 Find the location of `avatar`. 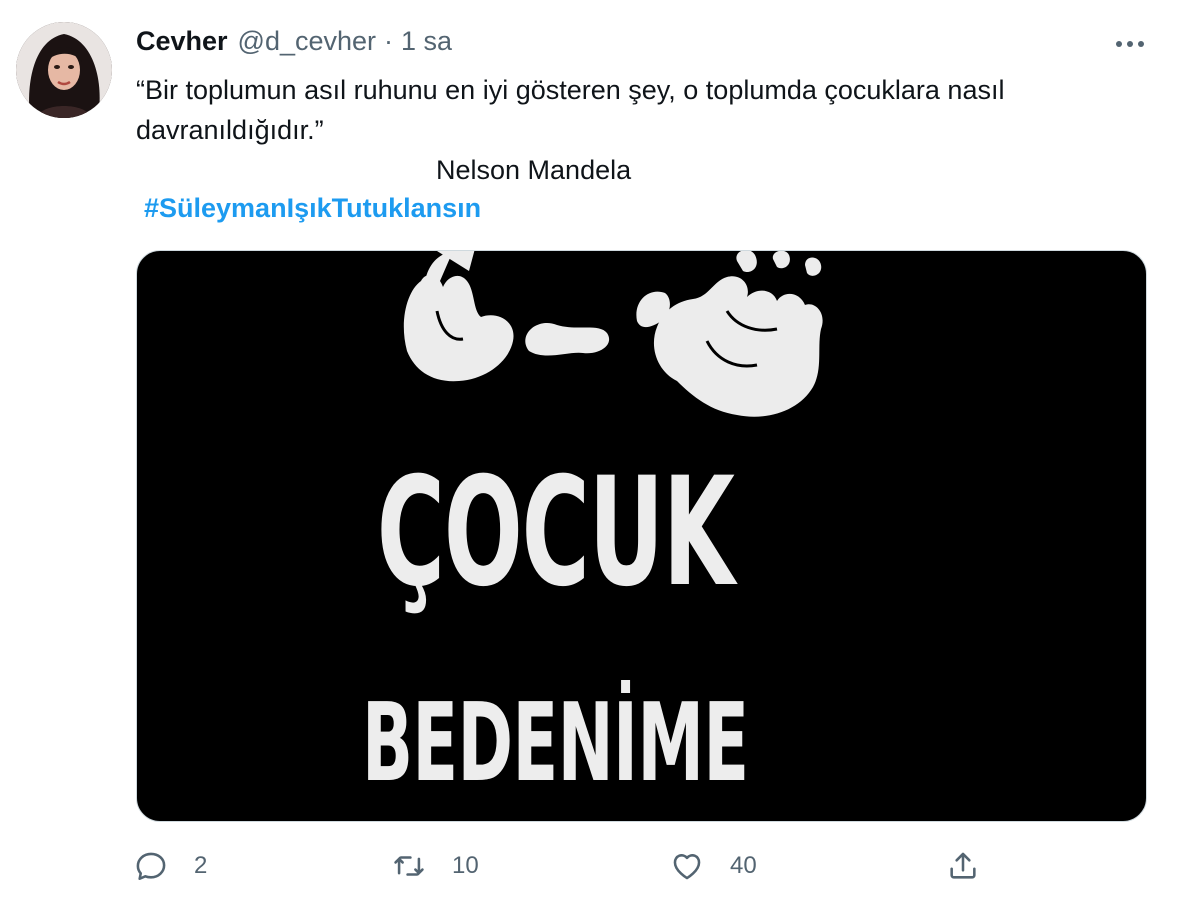

avatar is located at coordinates (64, 70).